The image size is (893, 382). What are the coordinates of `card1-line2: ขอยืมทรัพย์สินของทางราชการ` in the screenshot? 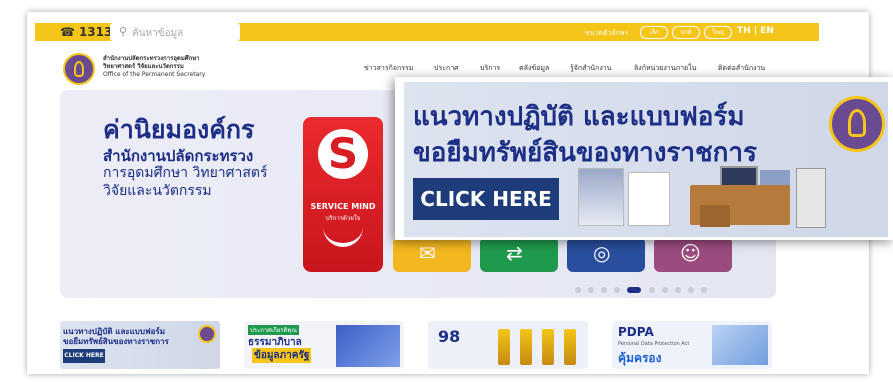 It's located at (116, 341).